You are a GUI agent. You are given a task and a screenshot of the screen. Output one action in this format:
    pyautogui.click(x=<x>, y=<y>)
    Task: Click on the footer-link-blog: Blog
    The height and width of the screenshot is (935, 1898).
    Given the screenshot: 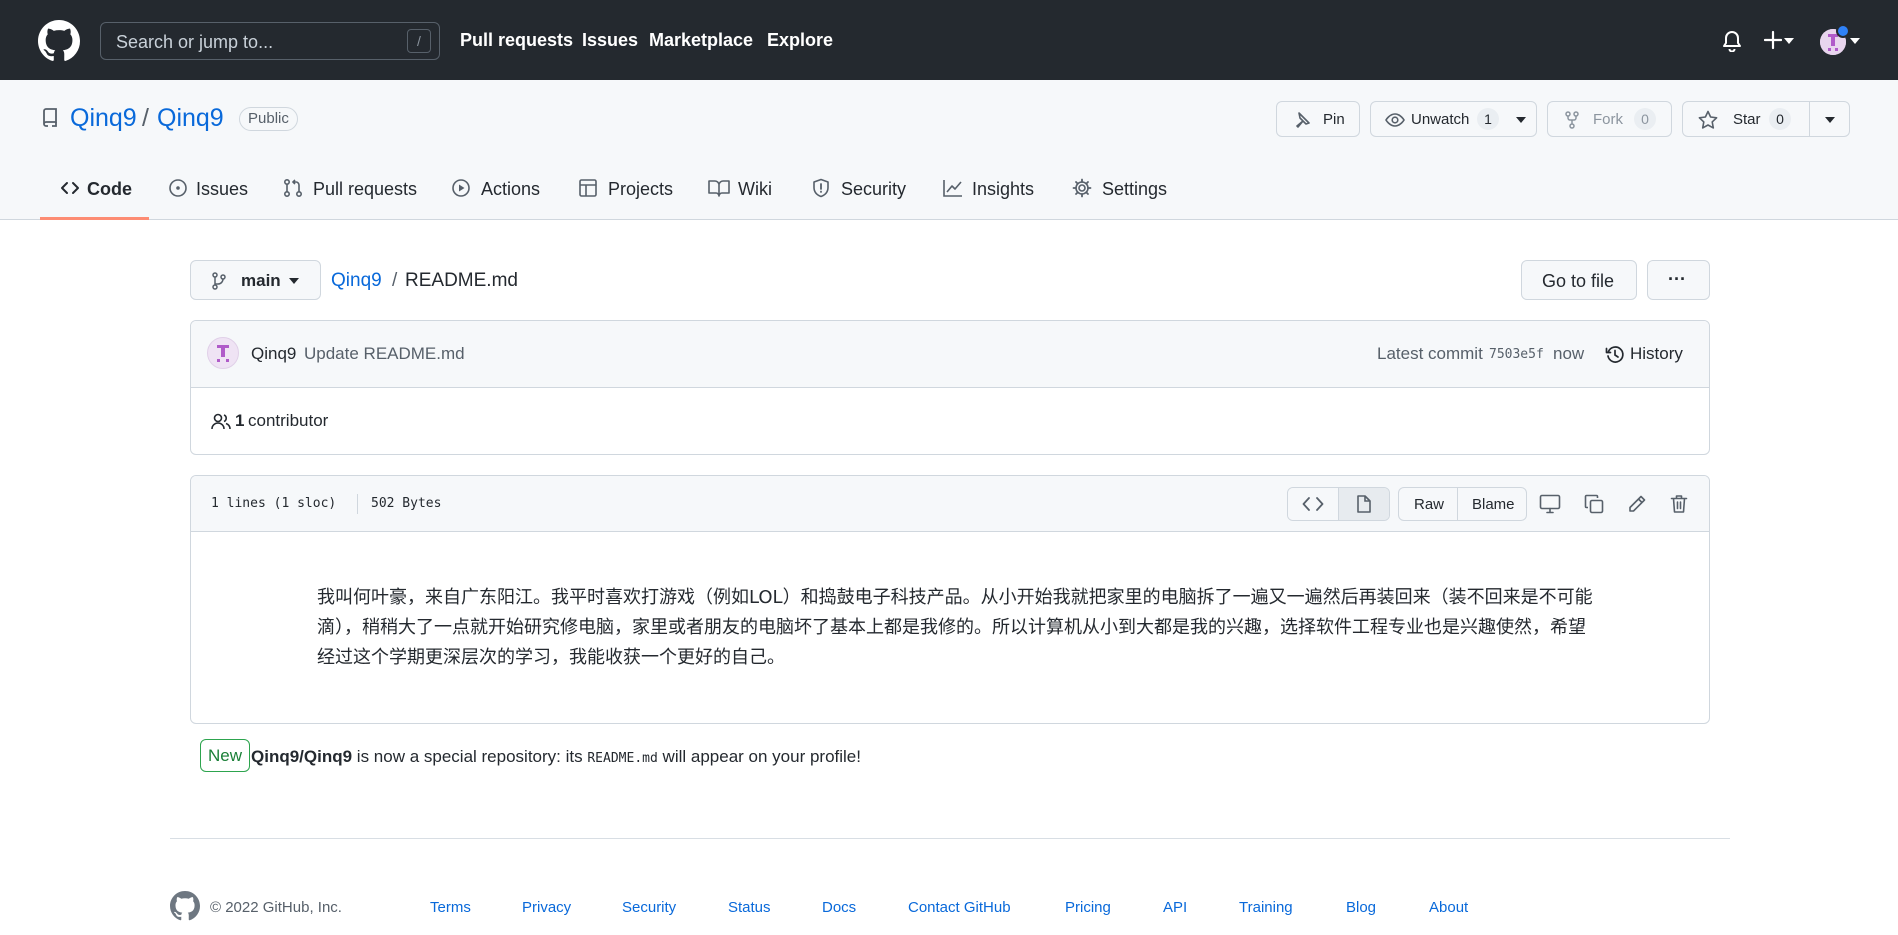 What is the action you would take?
    pyautogui.click(x=1361, y=907)
    